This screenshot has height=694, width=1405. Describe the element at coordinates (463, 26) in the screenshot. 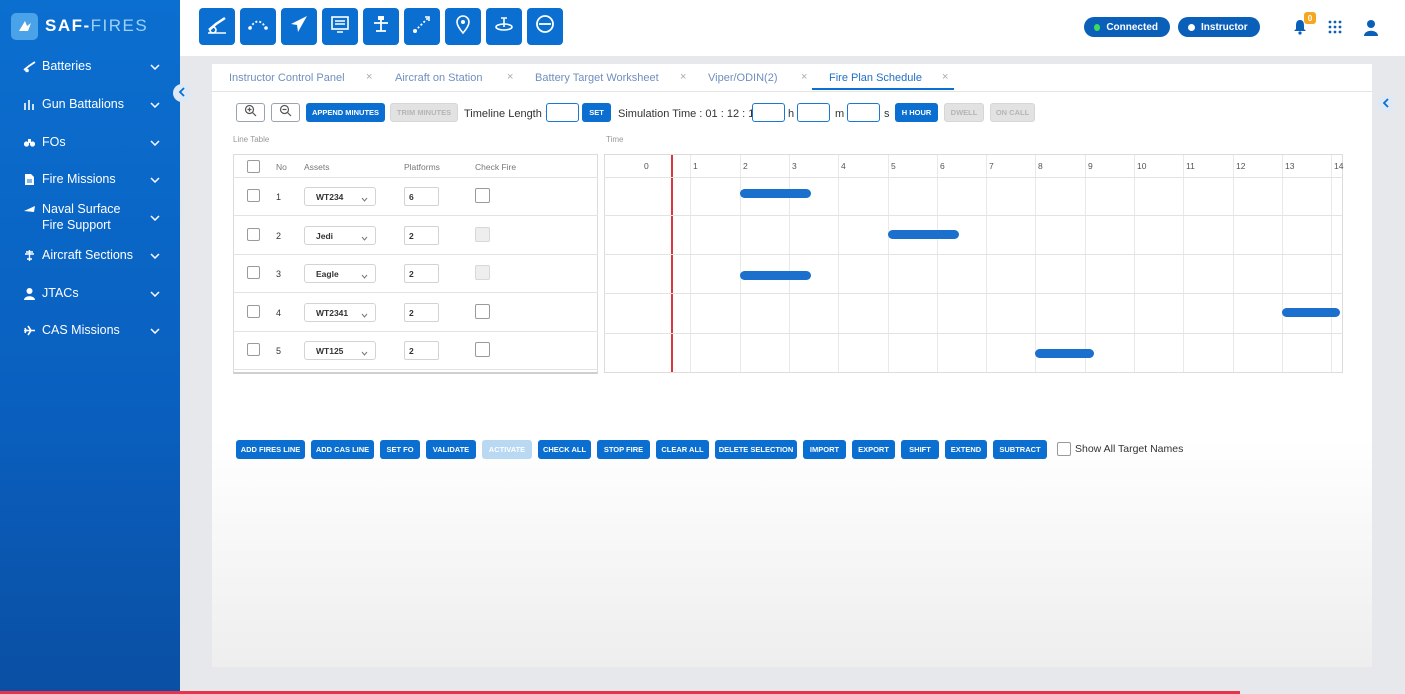

I see `map-pin-tool-button` at that location.